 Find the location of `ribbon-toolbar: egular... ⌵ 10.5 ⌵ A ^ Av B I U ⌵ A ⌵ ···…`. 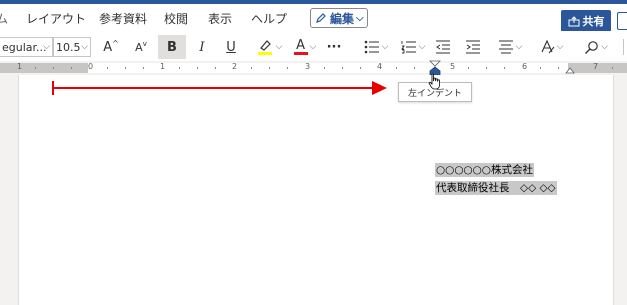

ribbon-toolbar: egular... ⌵ 10.5 ⌵ A ^ Av B I U ⌵ A ⌵ ···… is located at coordinates (313, 46).